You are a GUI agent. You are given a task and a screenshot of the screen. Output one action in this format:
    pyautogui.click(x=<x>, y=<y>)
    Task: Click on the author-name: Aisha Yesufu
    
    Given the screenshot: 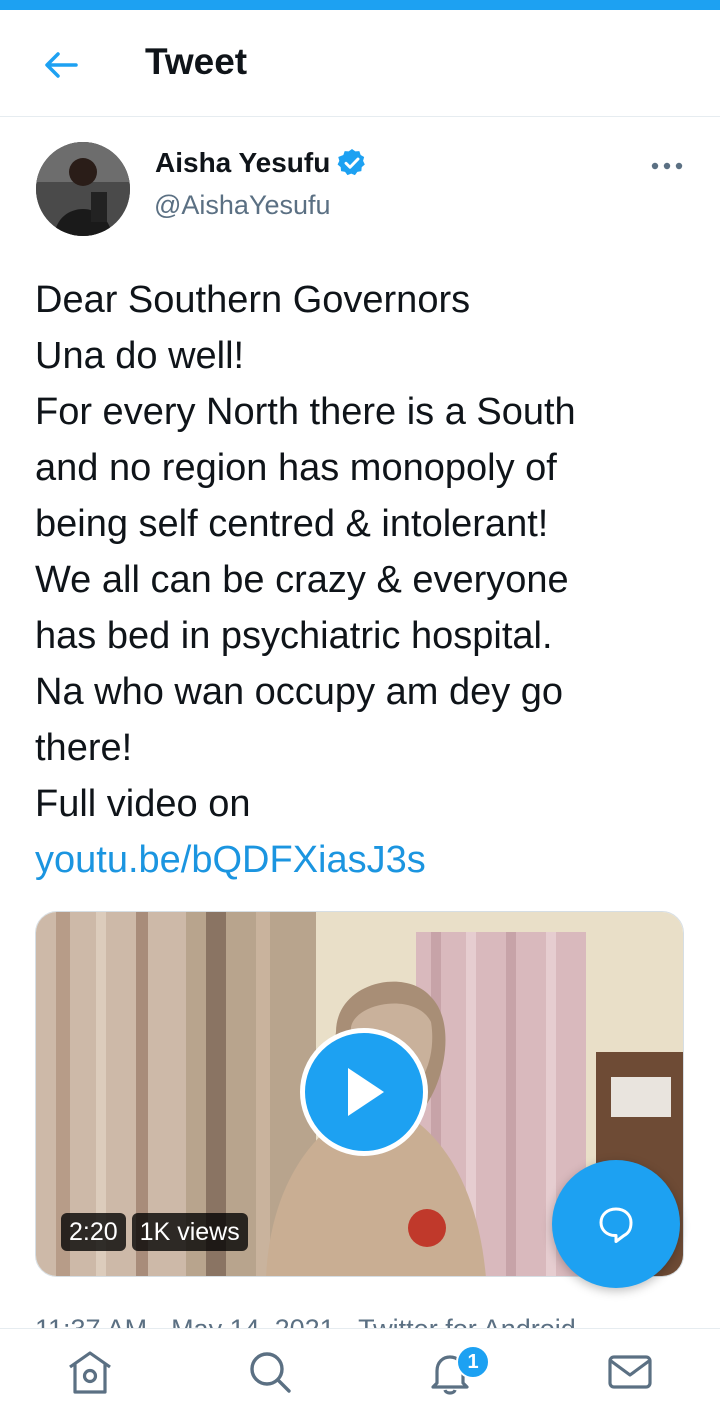 What is the action you would take?
    pyautogui.click(x=261, y=163)
    